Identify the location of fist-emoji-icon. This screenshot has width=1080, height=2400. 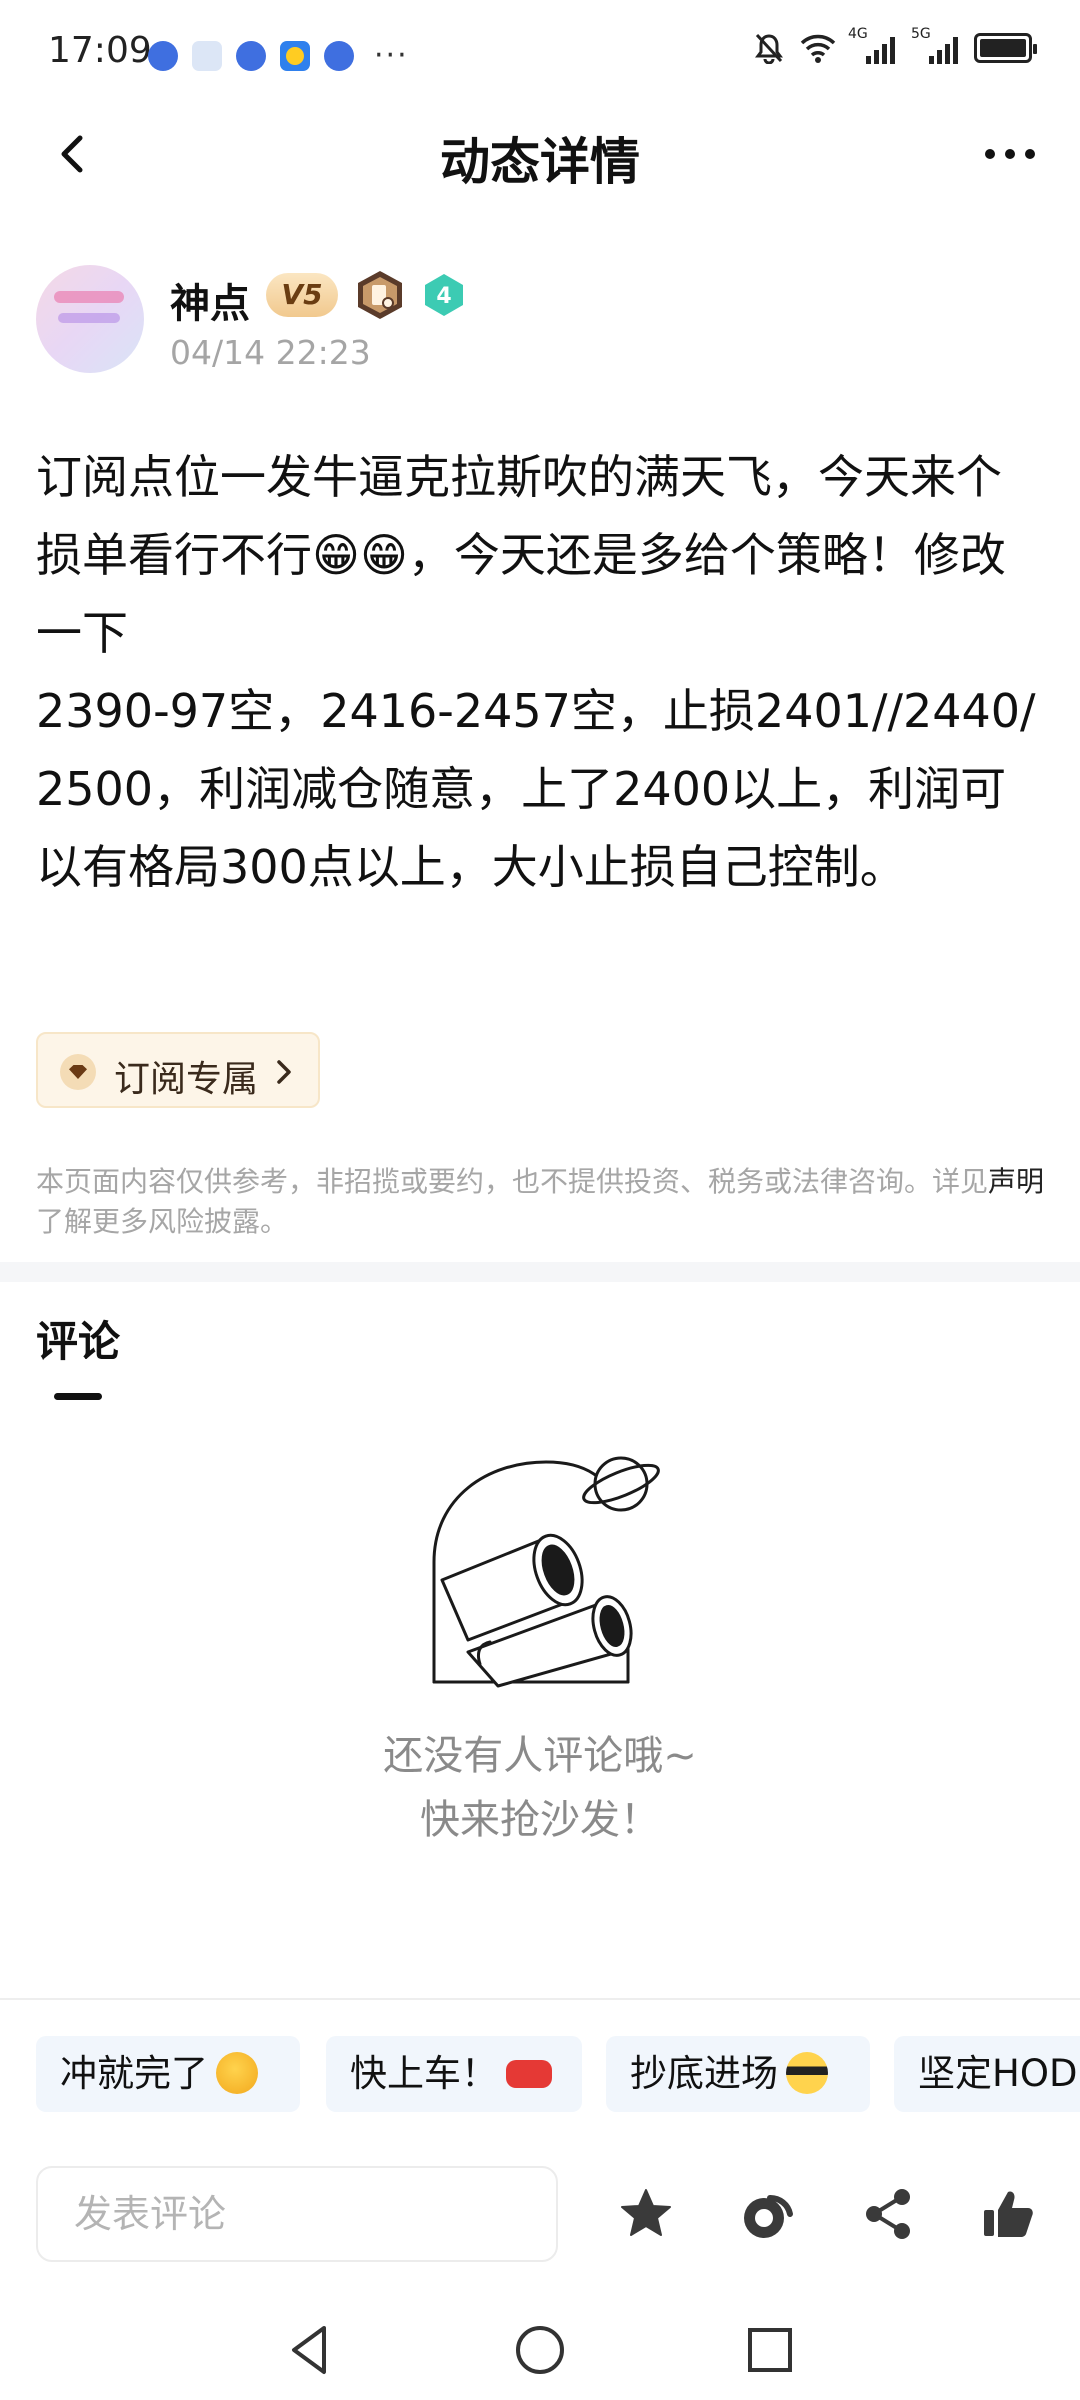
(237, 2072).